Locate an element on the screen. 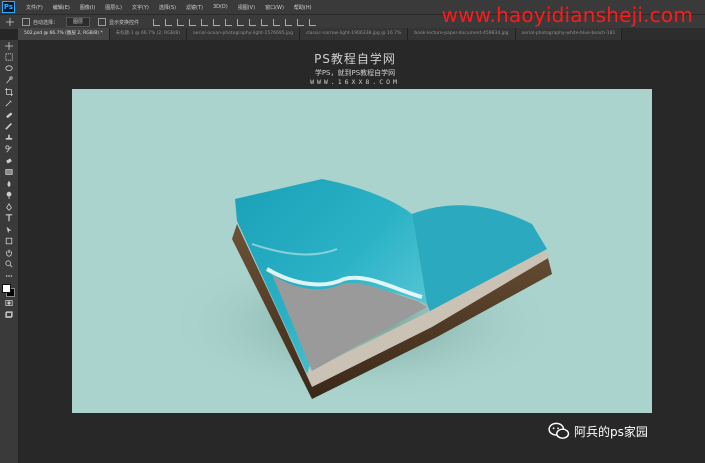 This screenshot has height=463, width=705. more-tools is located at coordinates (9, 276).